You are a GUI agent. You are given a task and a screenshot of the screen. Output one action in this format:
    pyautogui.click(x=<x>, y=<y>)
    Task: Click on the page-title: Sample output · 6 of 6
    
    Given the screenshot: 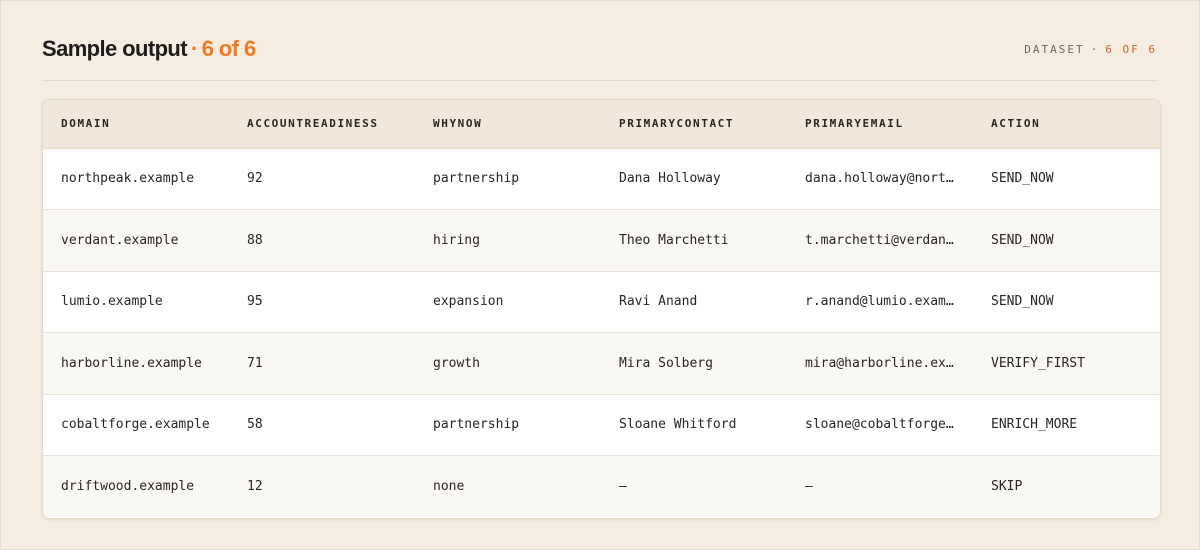 What is the action you would take?
    pyautogui.click(x=149, y=49)
    